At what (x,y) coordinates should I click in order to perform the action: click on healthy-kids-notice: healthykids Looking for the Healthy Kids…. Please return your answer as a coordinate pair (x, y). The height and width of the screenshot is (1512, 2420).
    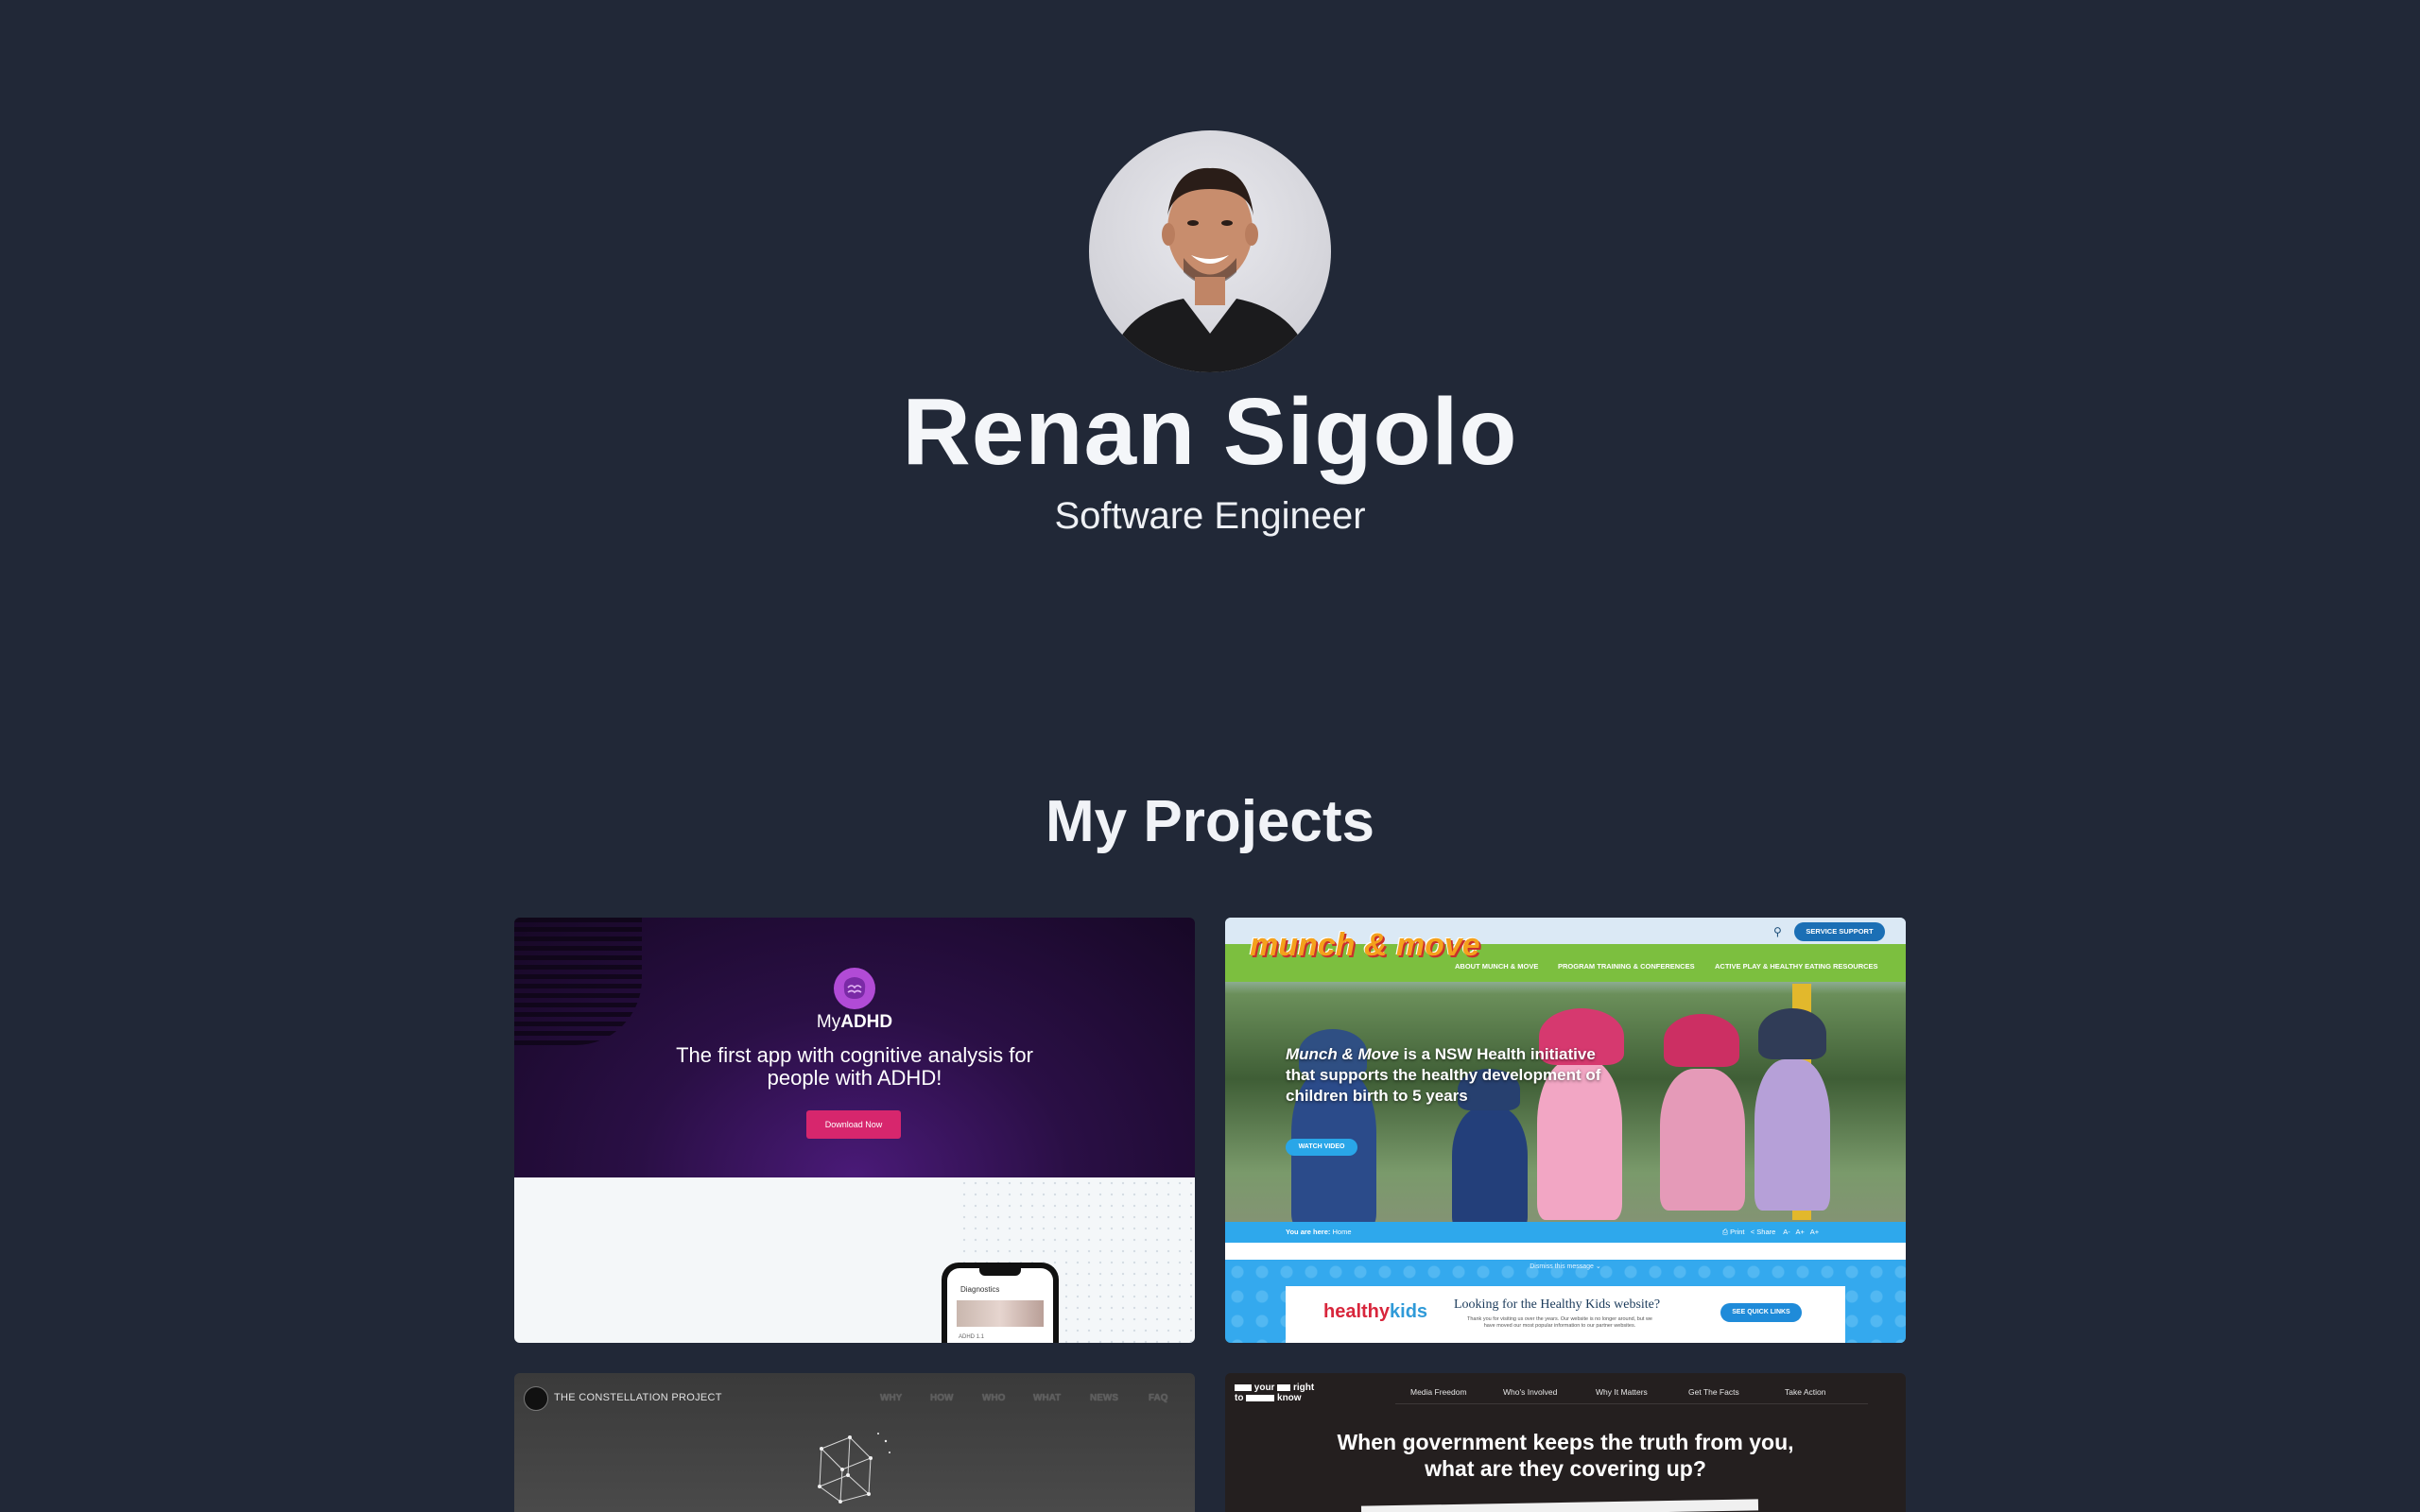
    Looking at the image, I should click on (1566, 1314).